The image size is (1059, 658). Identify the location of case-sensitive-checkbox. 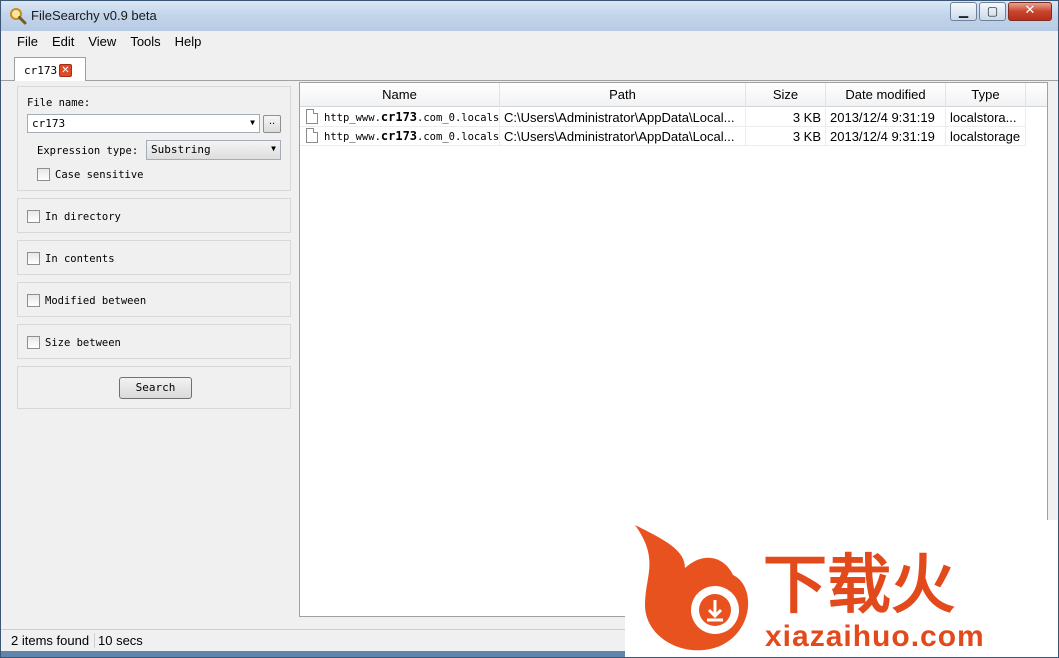
(43, 174).